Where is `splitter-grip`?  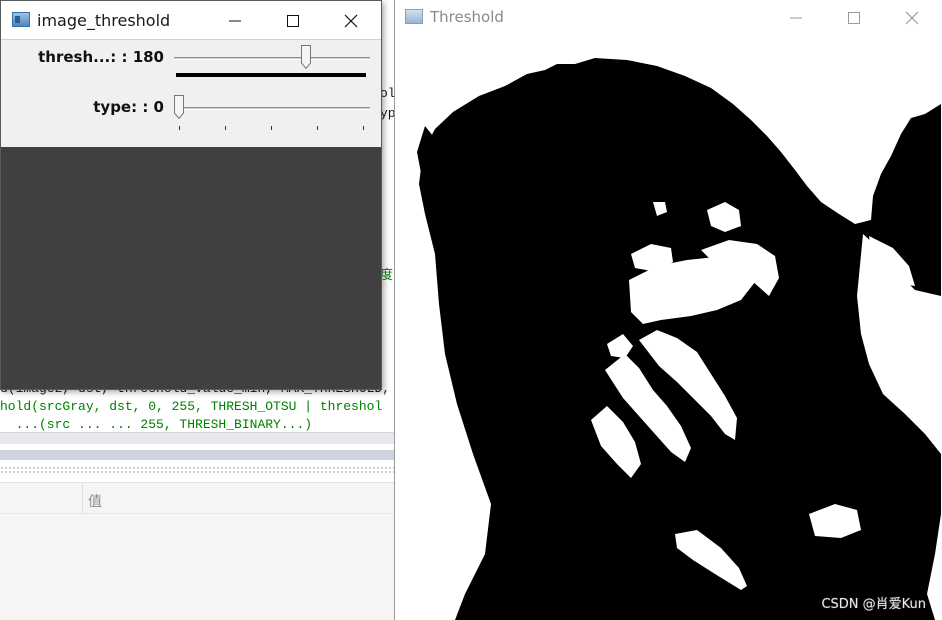 splitter-grip is located at coordinates (198, 470).